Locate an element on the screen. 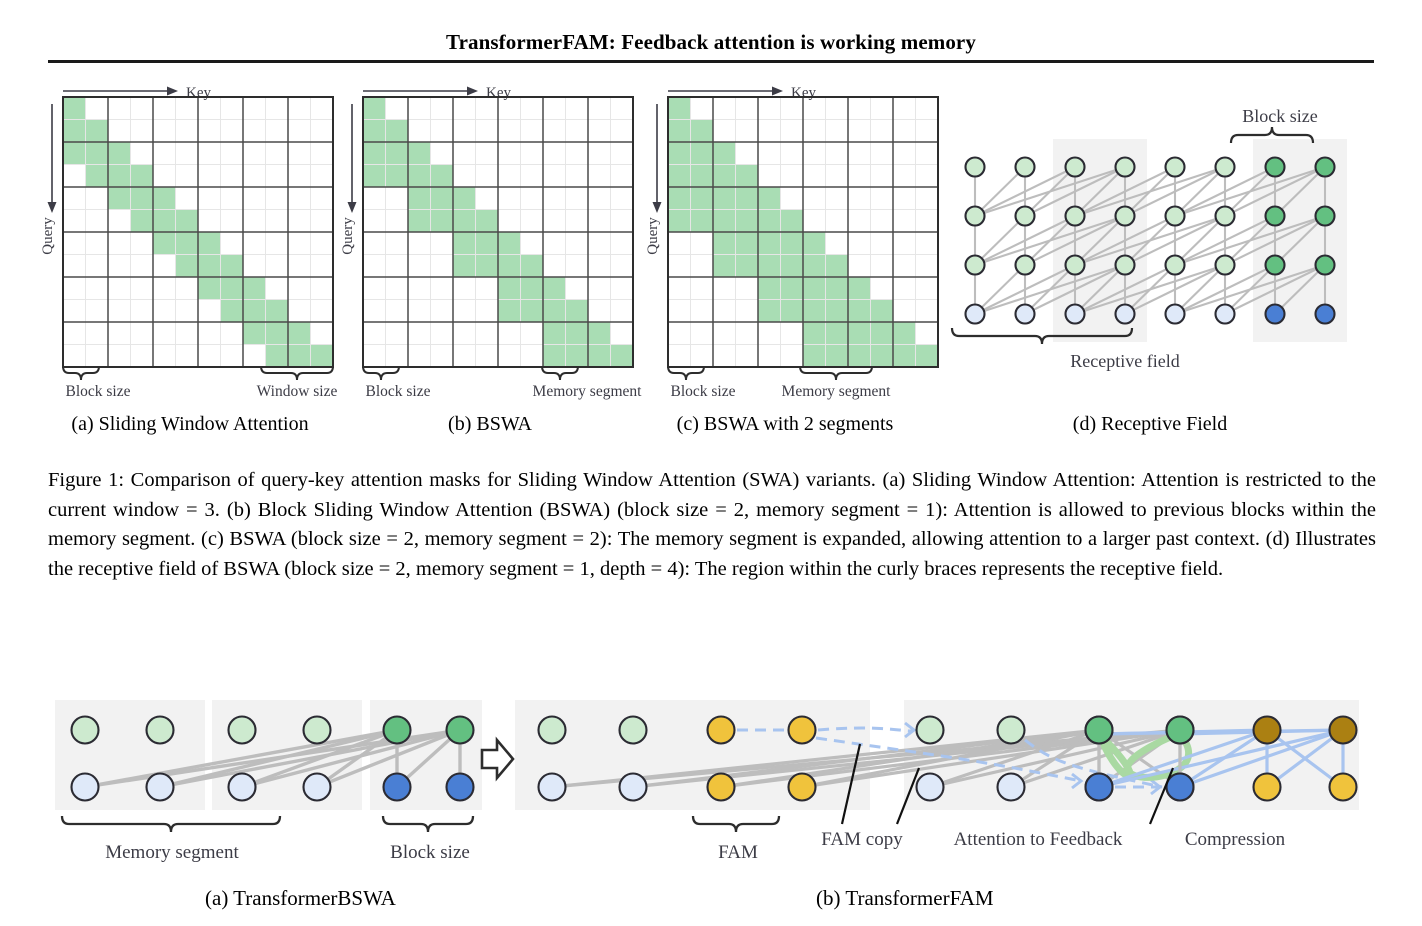 The height and width of the screenshot is (926, 1422). panel-caption-transformer-fam: (b) TransformerFAM is located at coordinates (905, 898).